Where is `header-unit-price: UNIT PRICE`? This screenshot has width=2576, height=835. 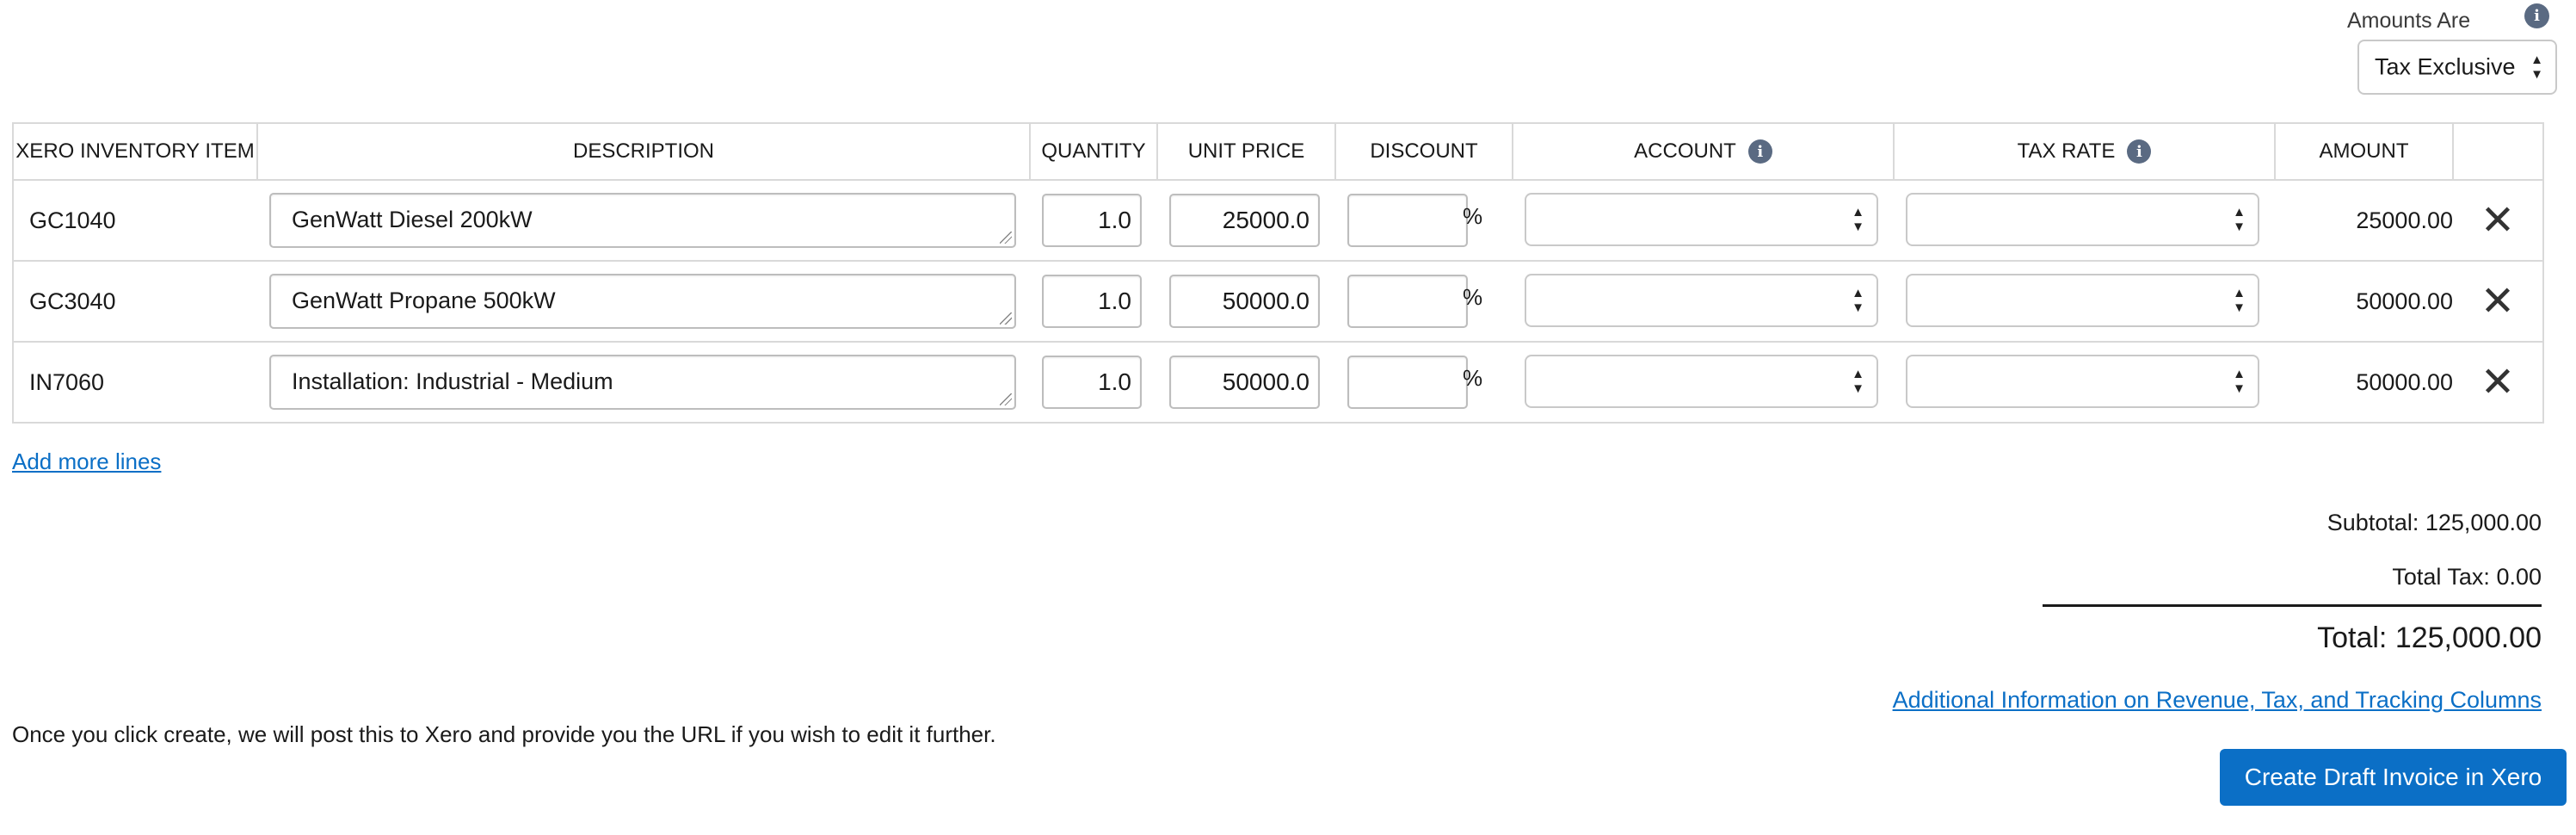 header-unit-price: UNIT PRICE is located at coordinates (1246, 152).